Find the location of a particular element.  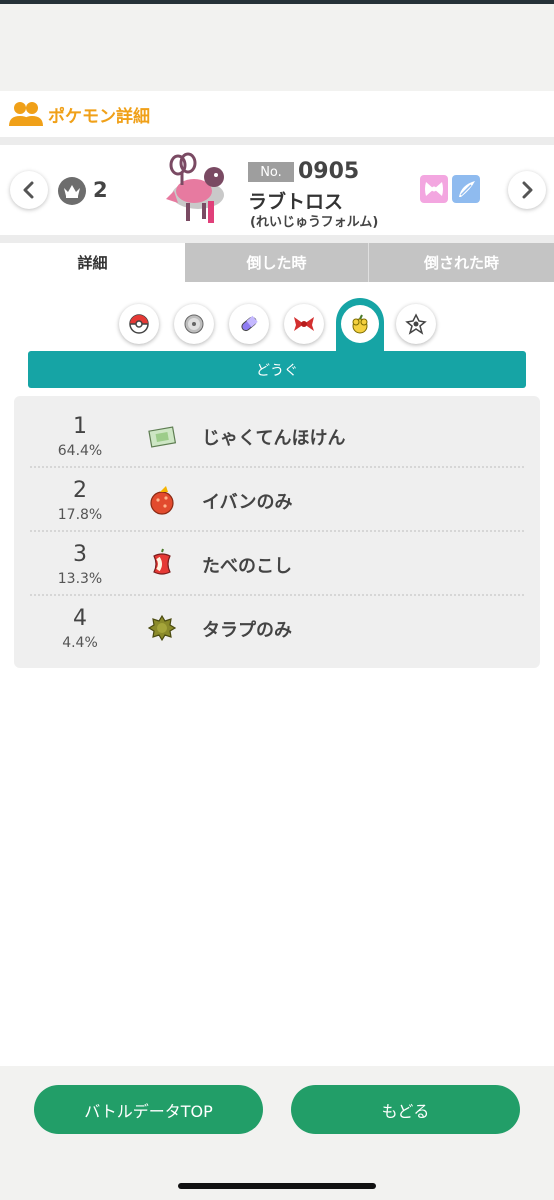

item-name: たべのこし is located at coordinates (247, 566).